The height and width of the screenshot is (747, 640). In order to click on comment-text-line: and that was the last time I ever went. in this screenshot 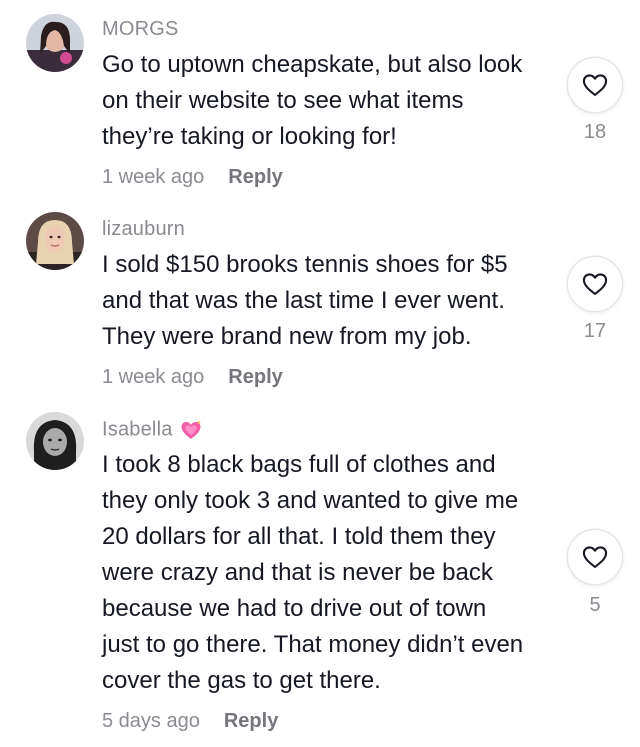, I will do `click(303, 300)`.